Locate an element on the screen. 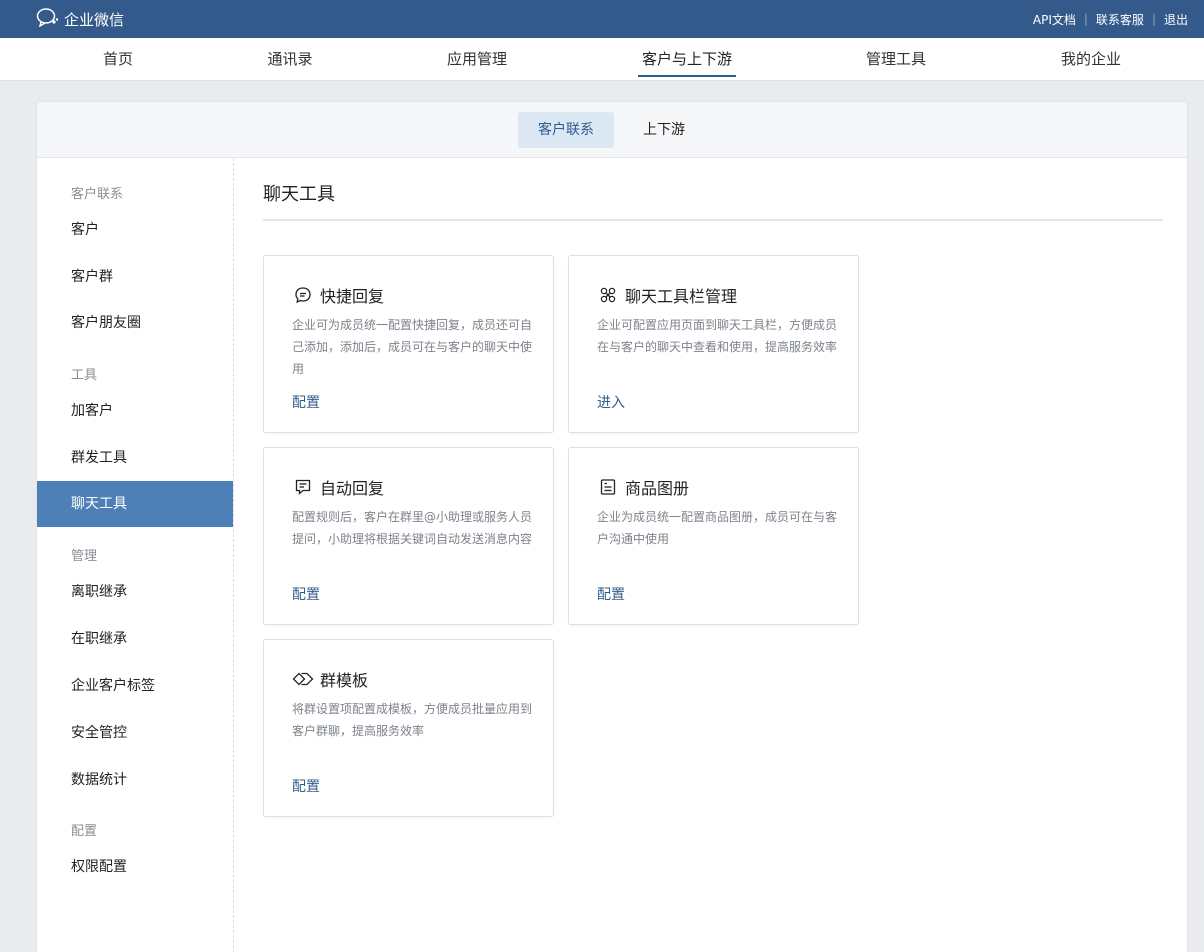 This screenshot has height=952, width=1204. sidebar-group-customer-contact: 客户联系 is located at coordinates (97, 194).